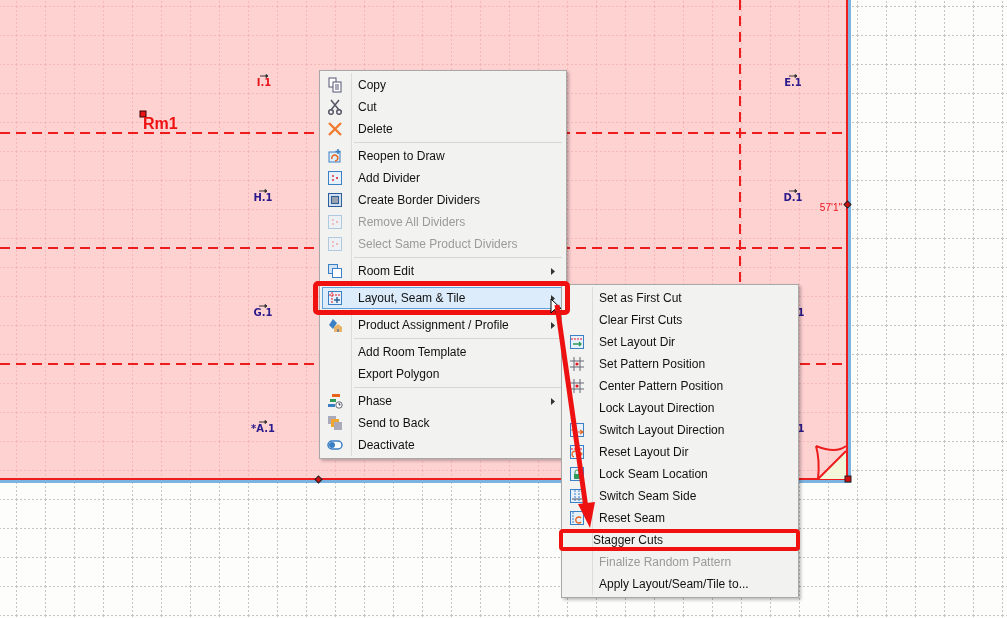  Describe the element at coordinates (335, 200) in the screenshot. I see `framed-square-icon` at that location.